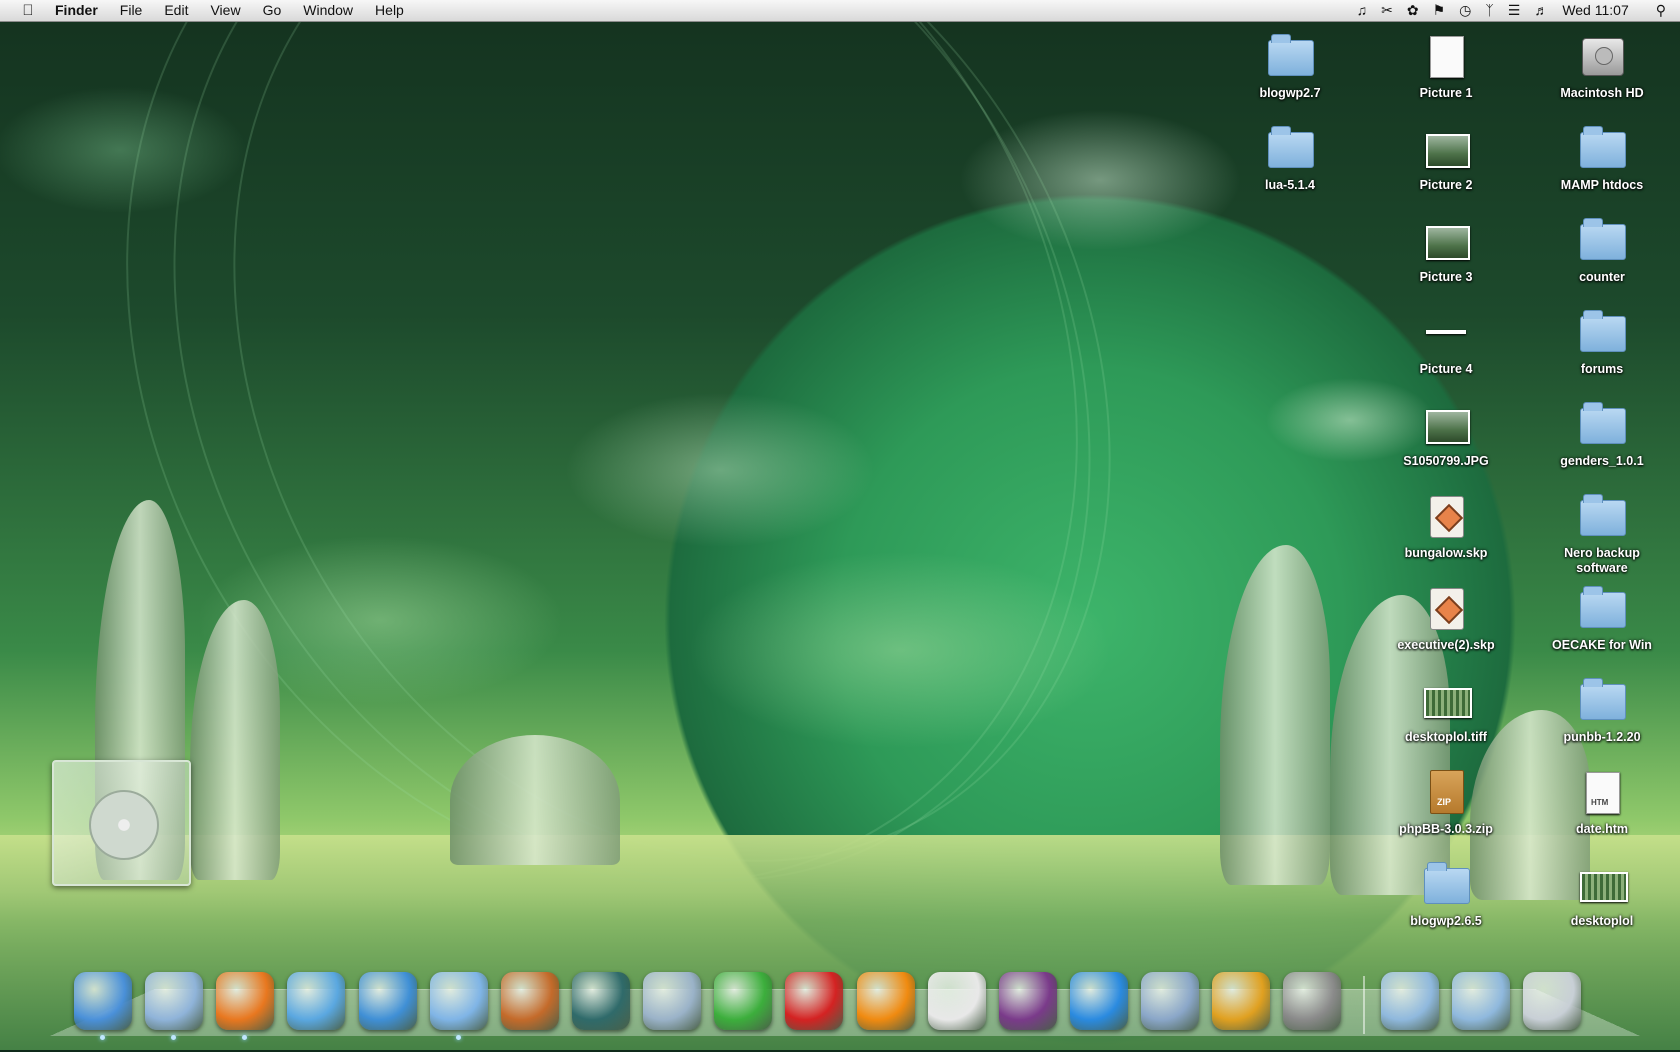 Image resolution: width=1680 pixels, height=1052 pixels. I want to click on text-window-icon-image, so click(956, 1001).